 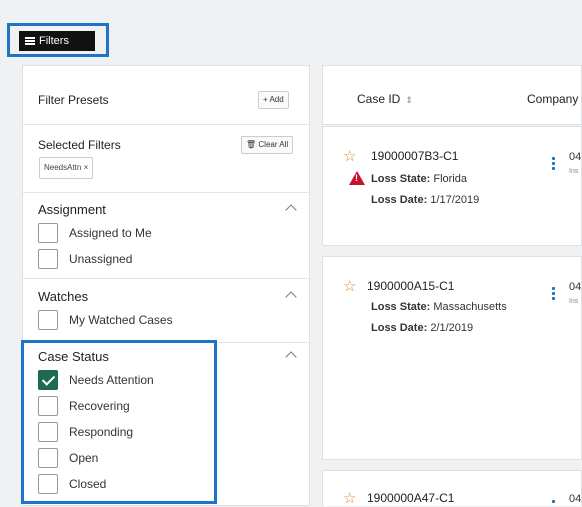 I want to click on column-header-case-id: Case ID ⇕, so click(x=385, y=99).